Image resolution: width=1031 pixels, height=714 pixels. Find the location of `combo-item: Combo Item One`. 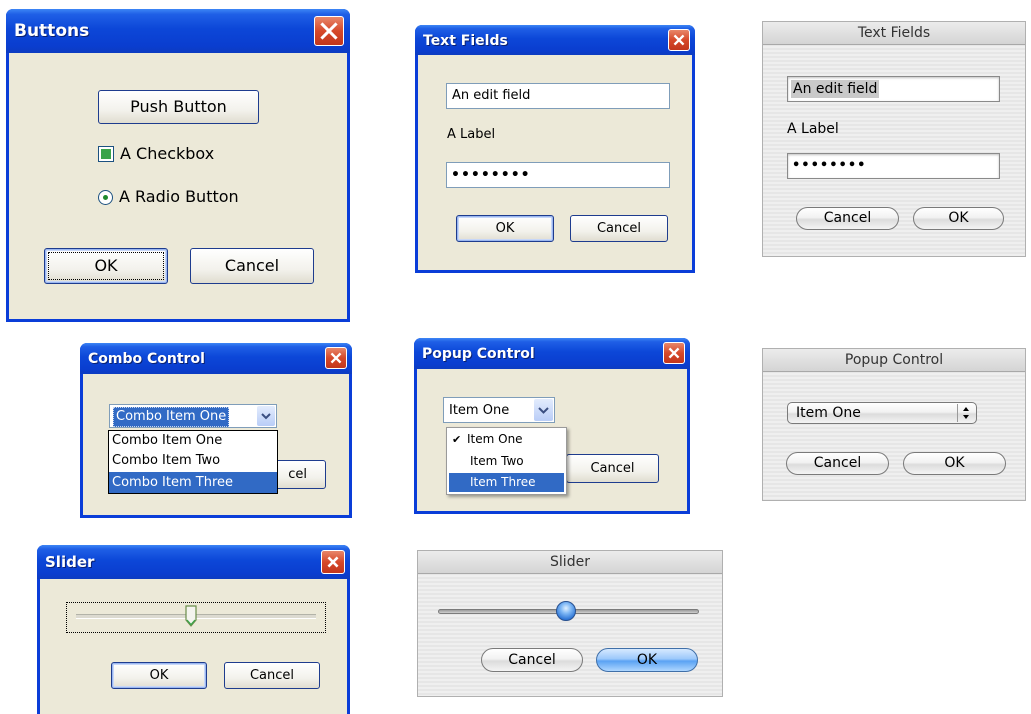

combo-item: Combo Item One is located at coordinates (193, 441).